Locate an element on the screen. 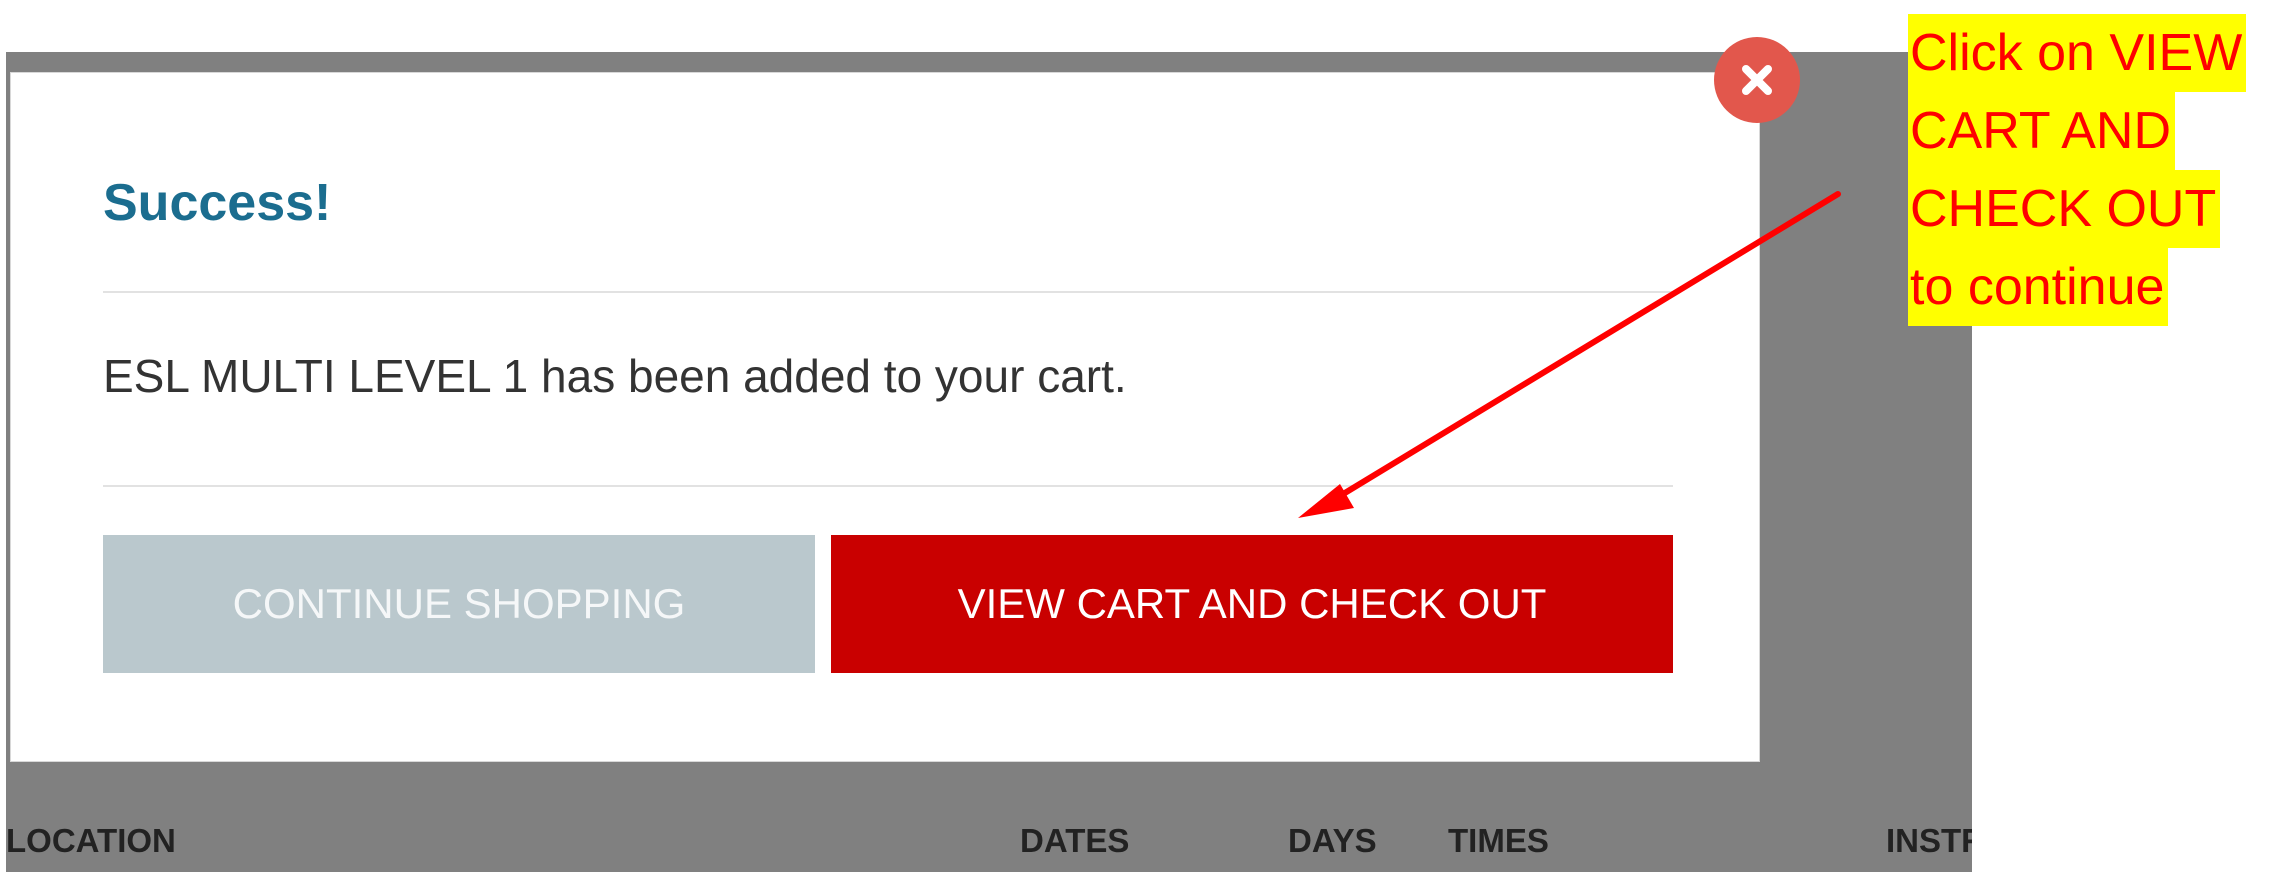  modal-close-button is located at coordinates (1757, 80).